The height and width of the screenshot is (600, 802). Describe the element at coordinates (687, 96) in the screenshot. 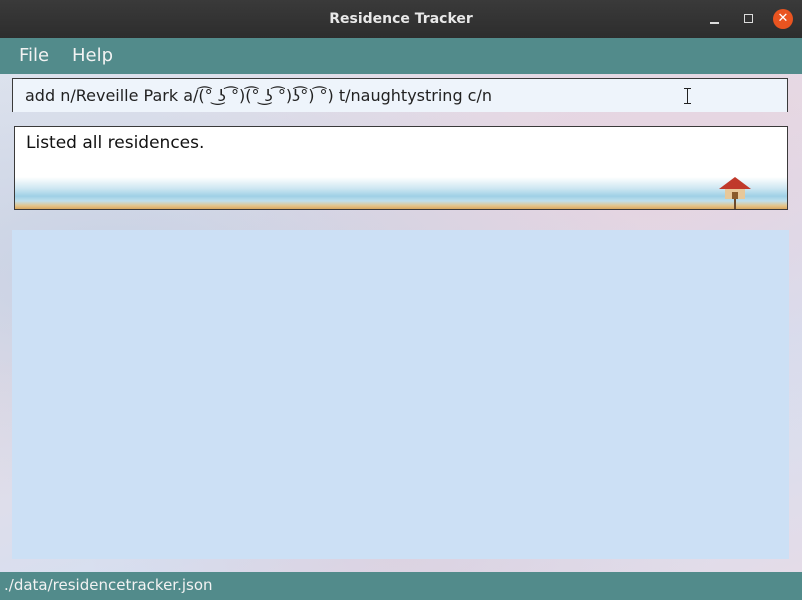

I see `text-cursor-icon` at that location.